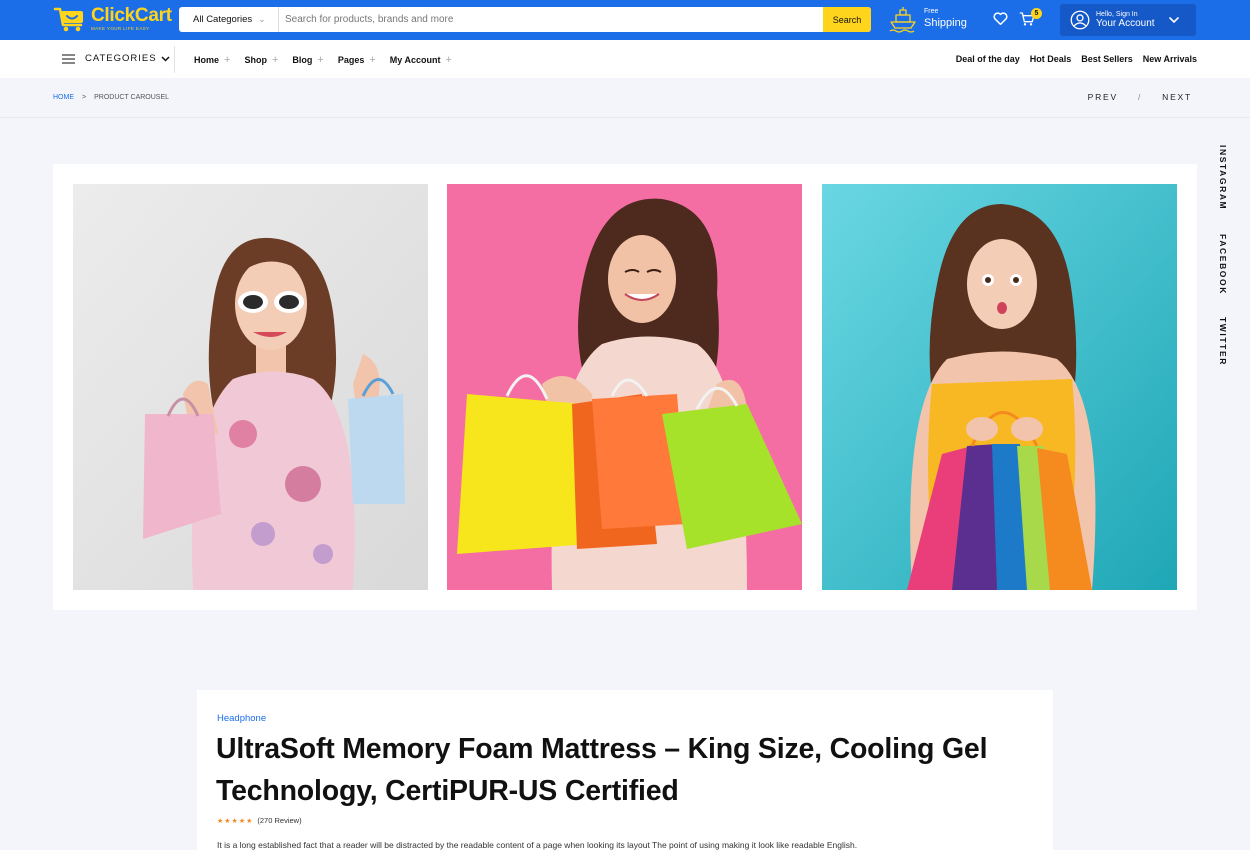 The height and width of the screenshot is (850, 1250). I want to click on facebook-link: FACEBOOK, so click(1223, 264).